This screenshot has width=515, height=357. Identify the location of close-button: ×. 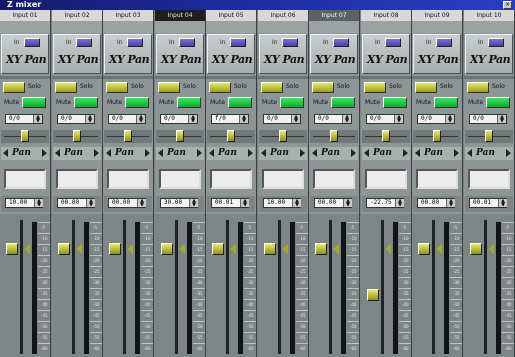
(507, 5).